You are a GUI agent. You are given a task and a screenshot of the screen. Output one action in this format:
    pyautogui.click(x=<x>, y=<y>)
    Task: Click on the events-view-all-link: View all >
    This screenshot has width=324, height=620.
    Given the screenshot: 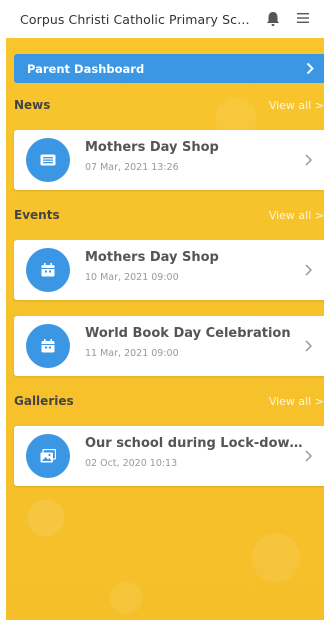 What is the action you would take?
    pyautogui.click(x=296, y=215)
    